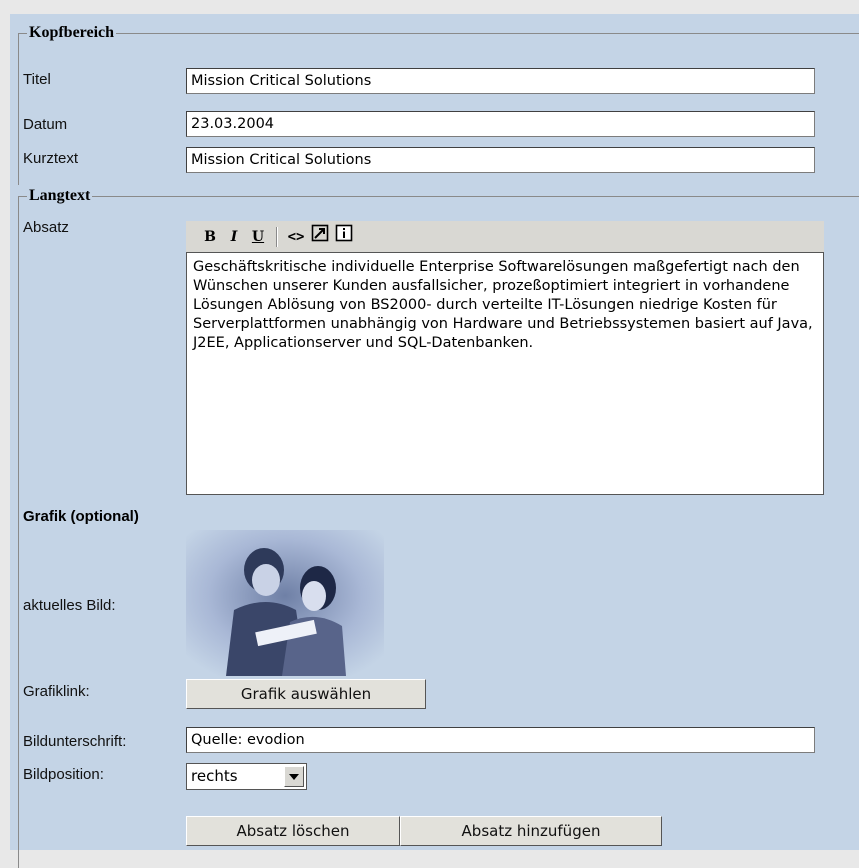  Describe the element at coordinates (294, 776) in the screenshot. I see `dropdown-arrow-icon` at that location.